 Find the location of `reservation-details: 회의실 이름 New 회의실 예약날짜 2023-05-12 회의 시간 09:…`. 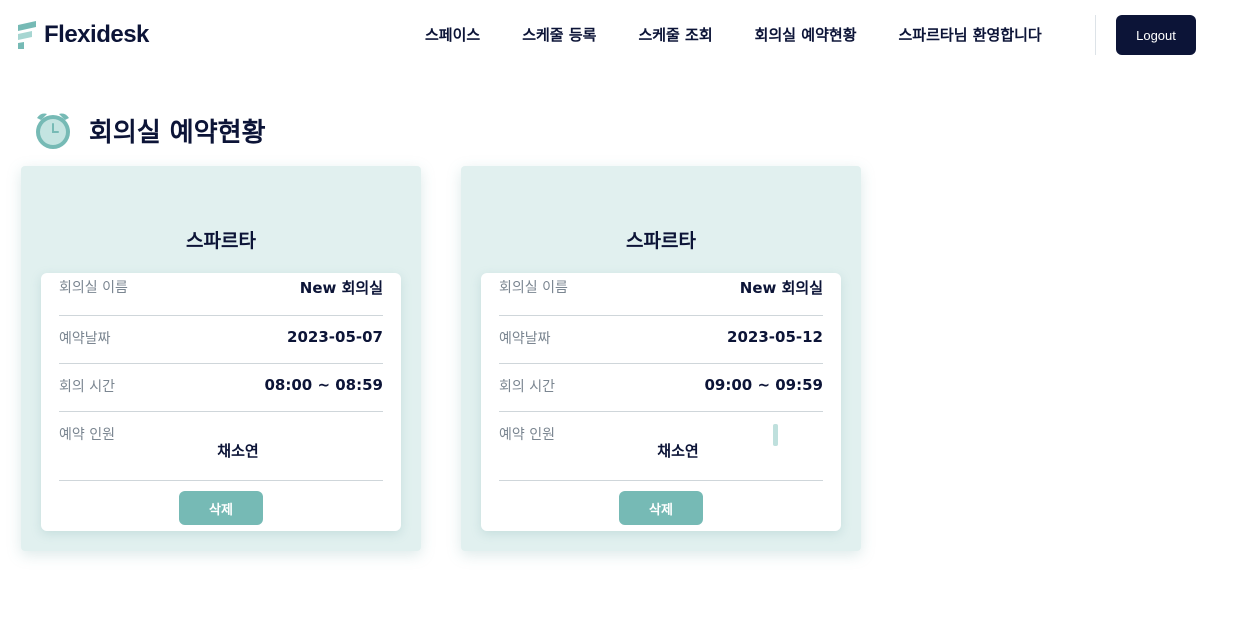

reservation-details: 회의실 이름 New 회의실 예약날짜 2023-05-12 회의 시간 09:… is located at coordinates (661, 402).